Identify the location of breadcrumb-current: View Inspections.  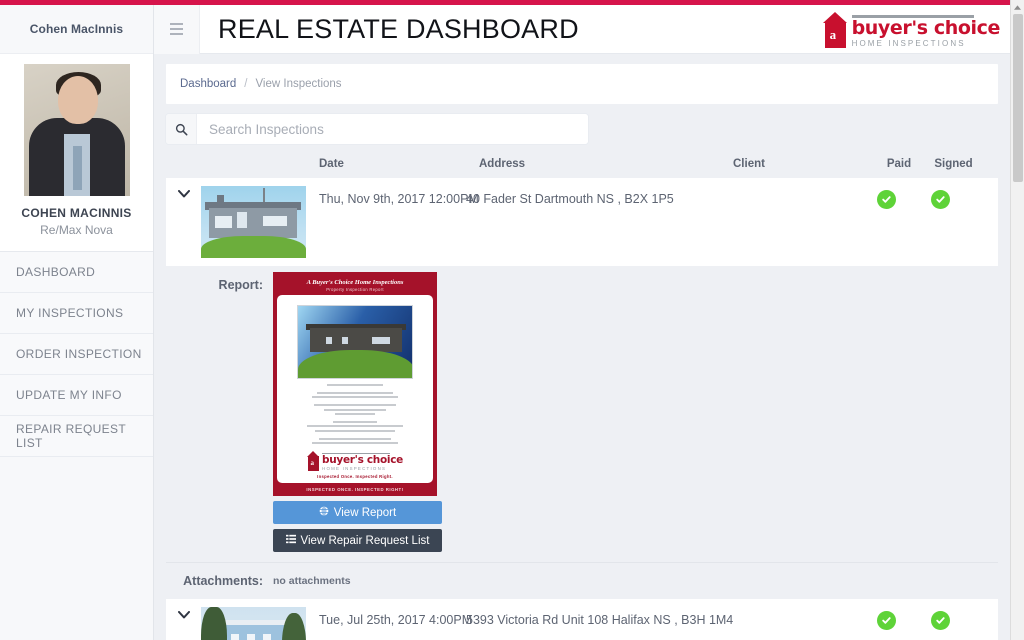
(298, 84).